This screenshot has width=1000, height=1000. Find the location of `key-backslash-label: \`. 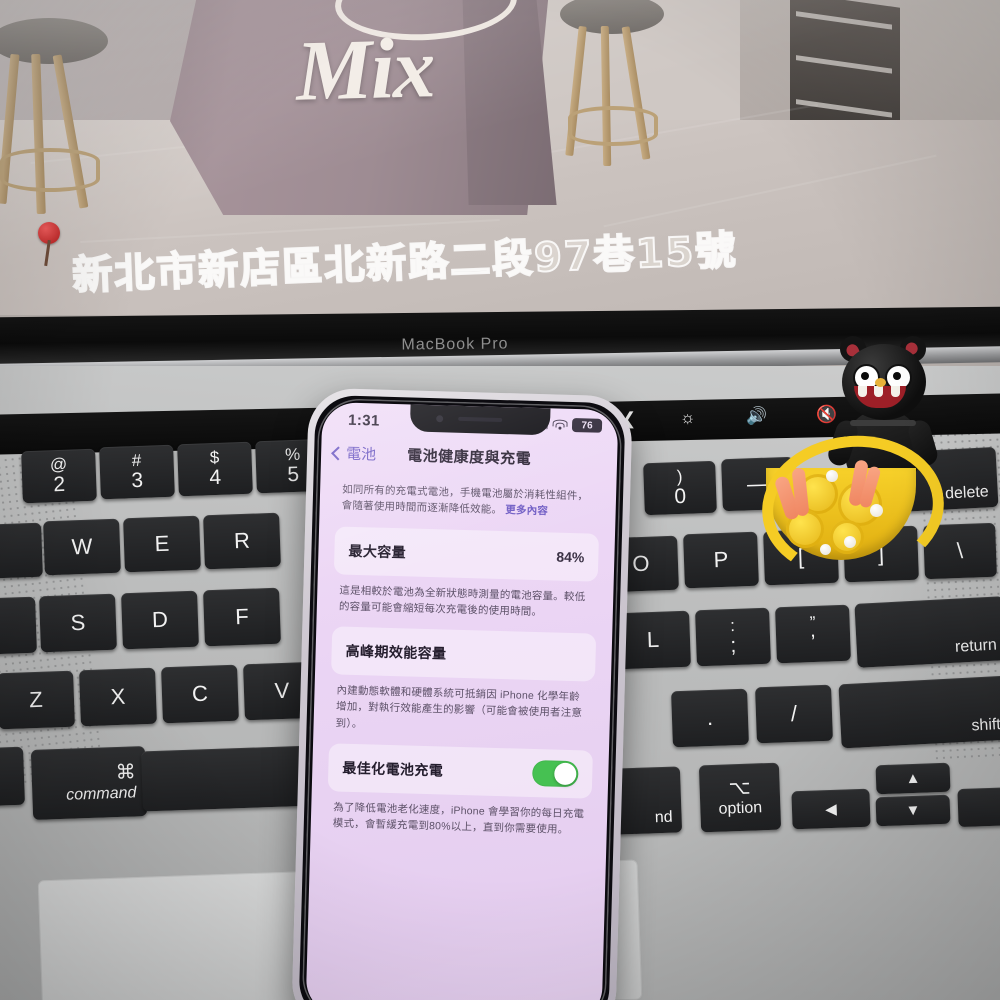

key-backslash-label: \ is located at coordinates (960, 550).